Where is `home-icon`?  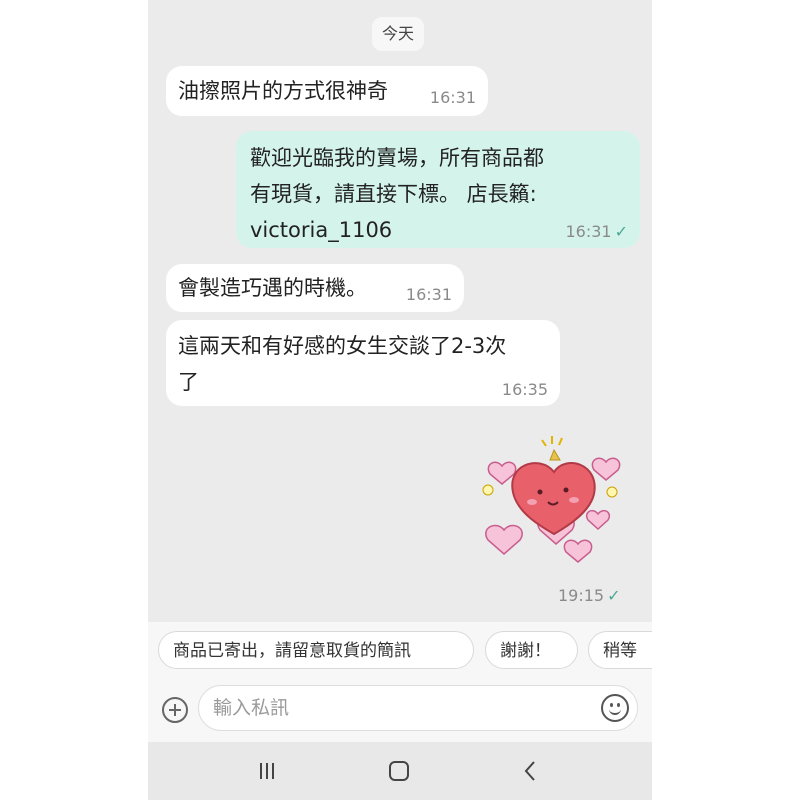 home-icon is located at coordinates (399, 771).